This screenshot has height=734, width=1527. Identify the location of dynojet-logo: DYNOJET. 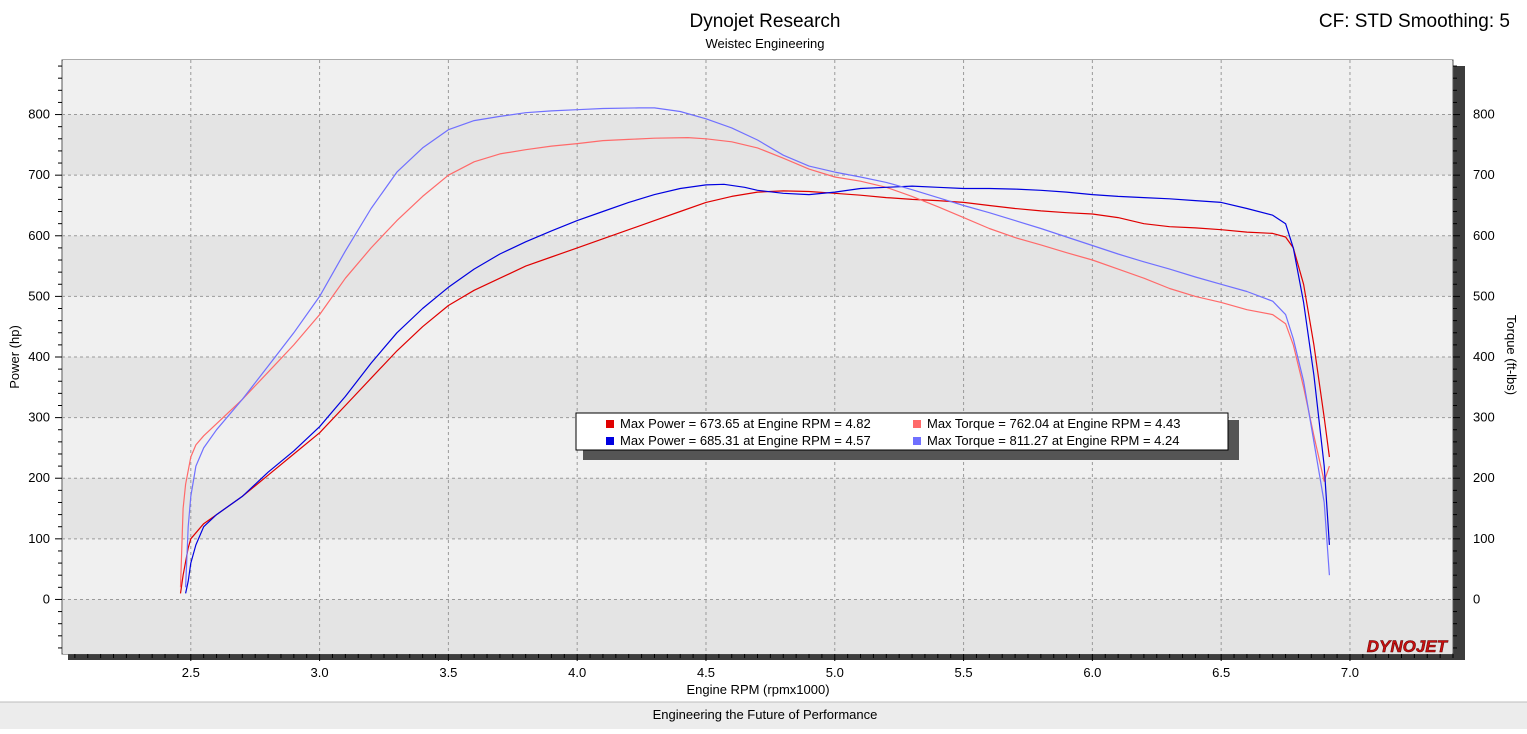
(1408, 646).